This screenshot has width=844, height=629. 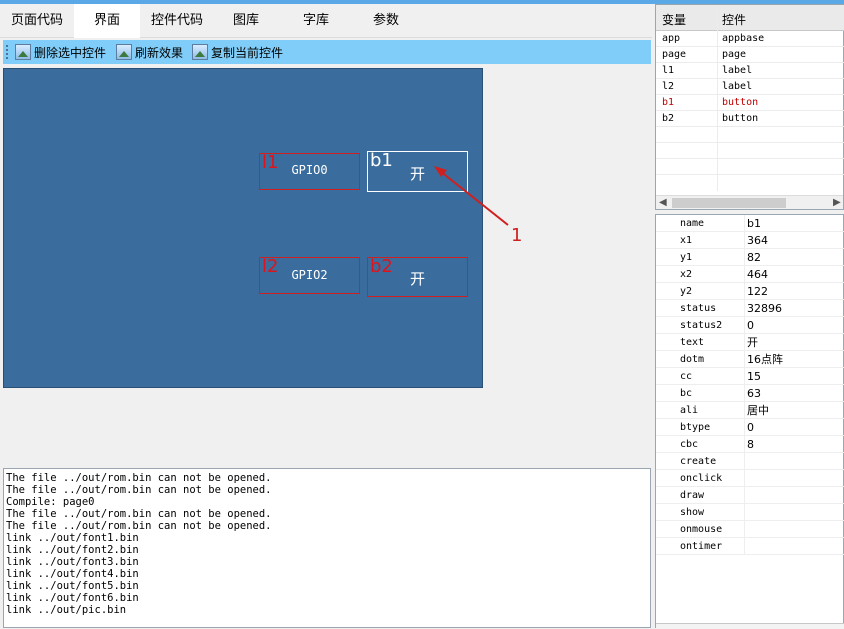 I want to click on property-key: bc, so click(x=686, y=393).